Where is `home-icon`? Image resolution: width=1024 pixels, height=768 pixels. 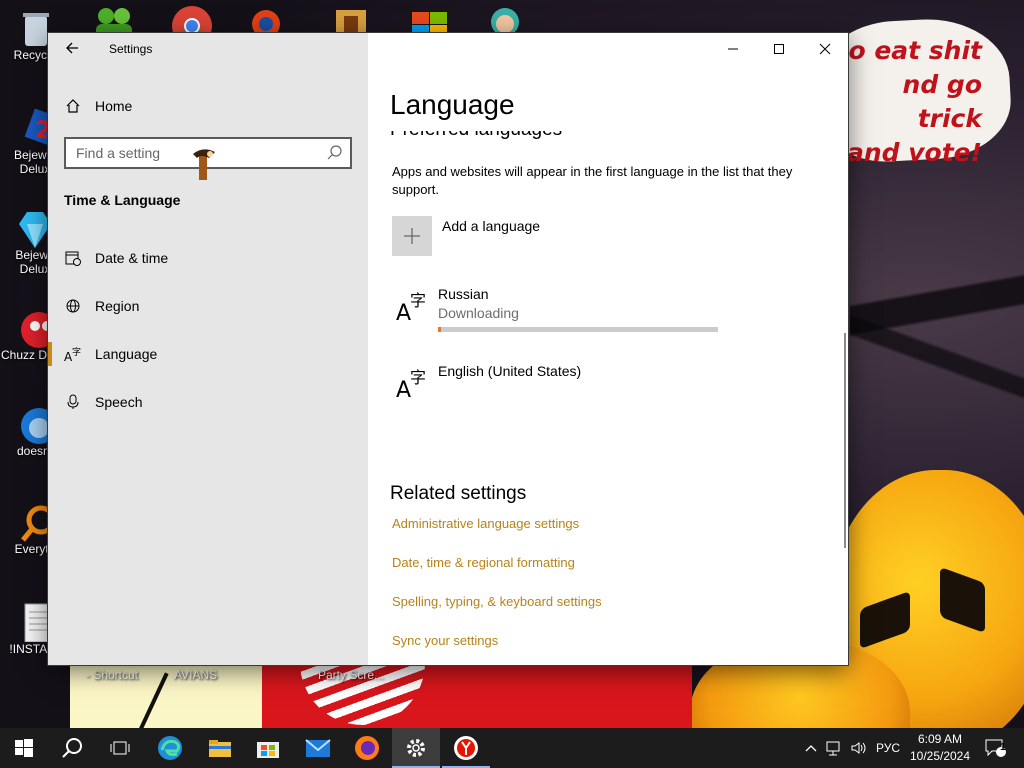 home-icon is located at coordinates (73, 106).